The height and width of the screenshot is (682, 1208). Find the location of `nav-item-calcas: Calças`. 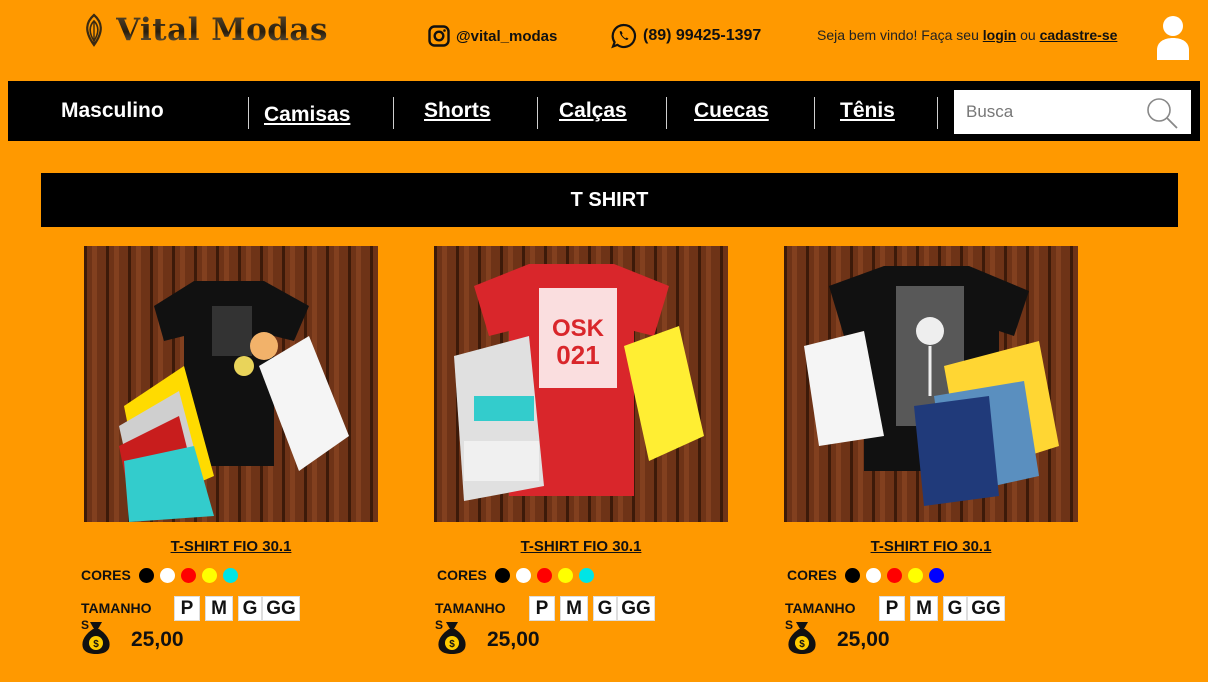

nav-item-calcas: Calças is located at coordinates (593, 111).